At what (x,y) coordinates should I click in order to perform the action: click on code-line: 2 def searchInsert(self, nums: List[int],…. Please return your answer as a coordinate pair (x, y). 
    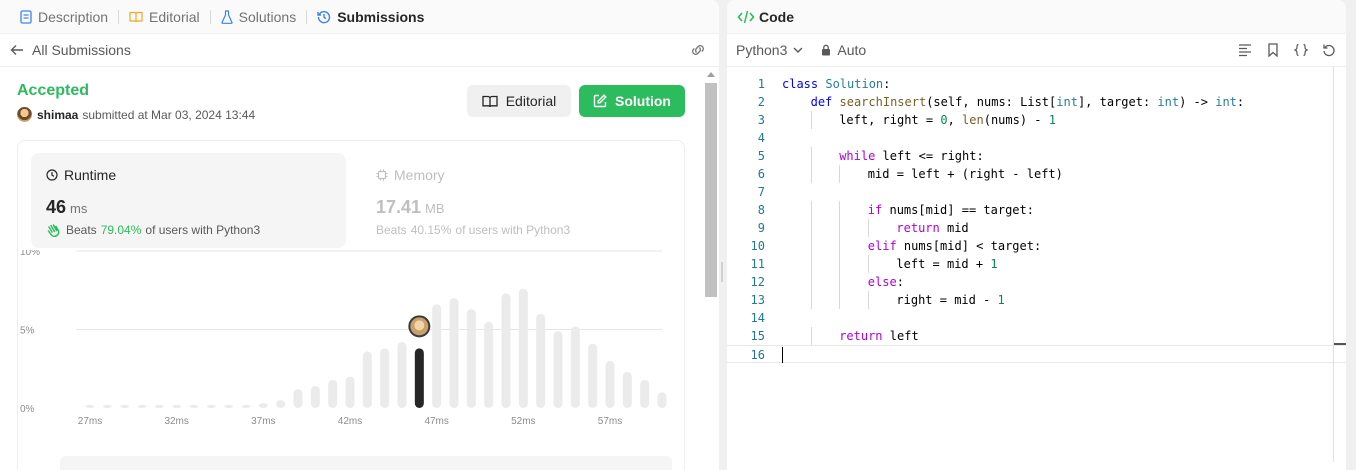
    Looking at the image, I should click on (1036, 102).